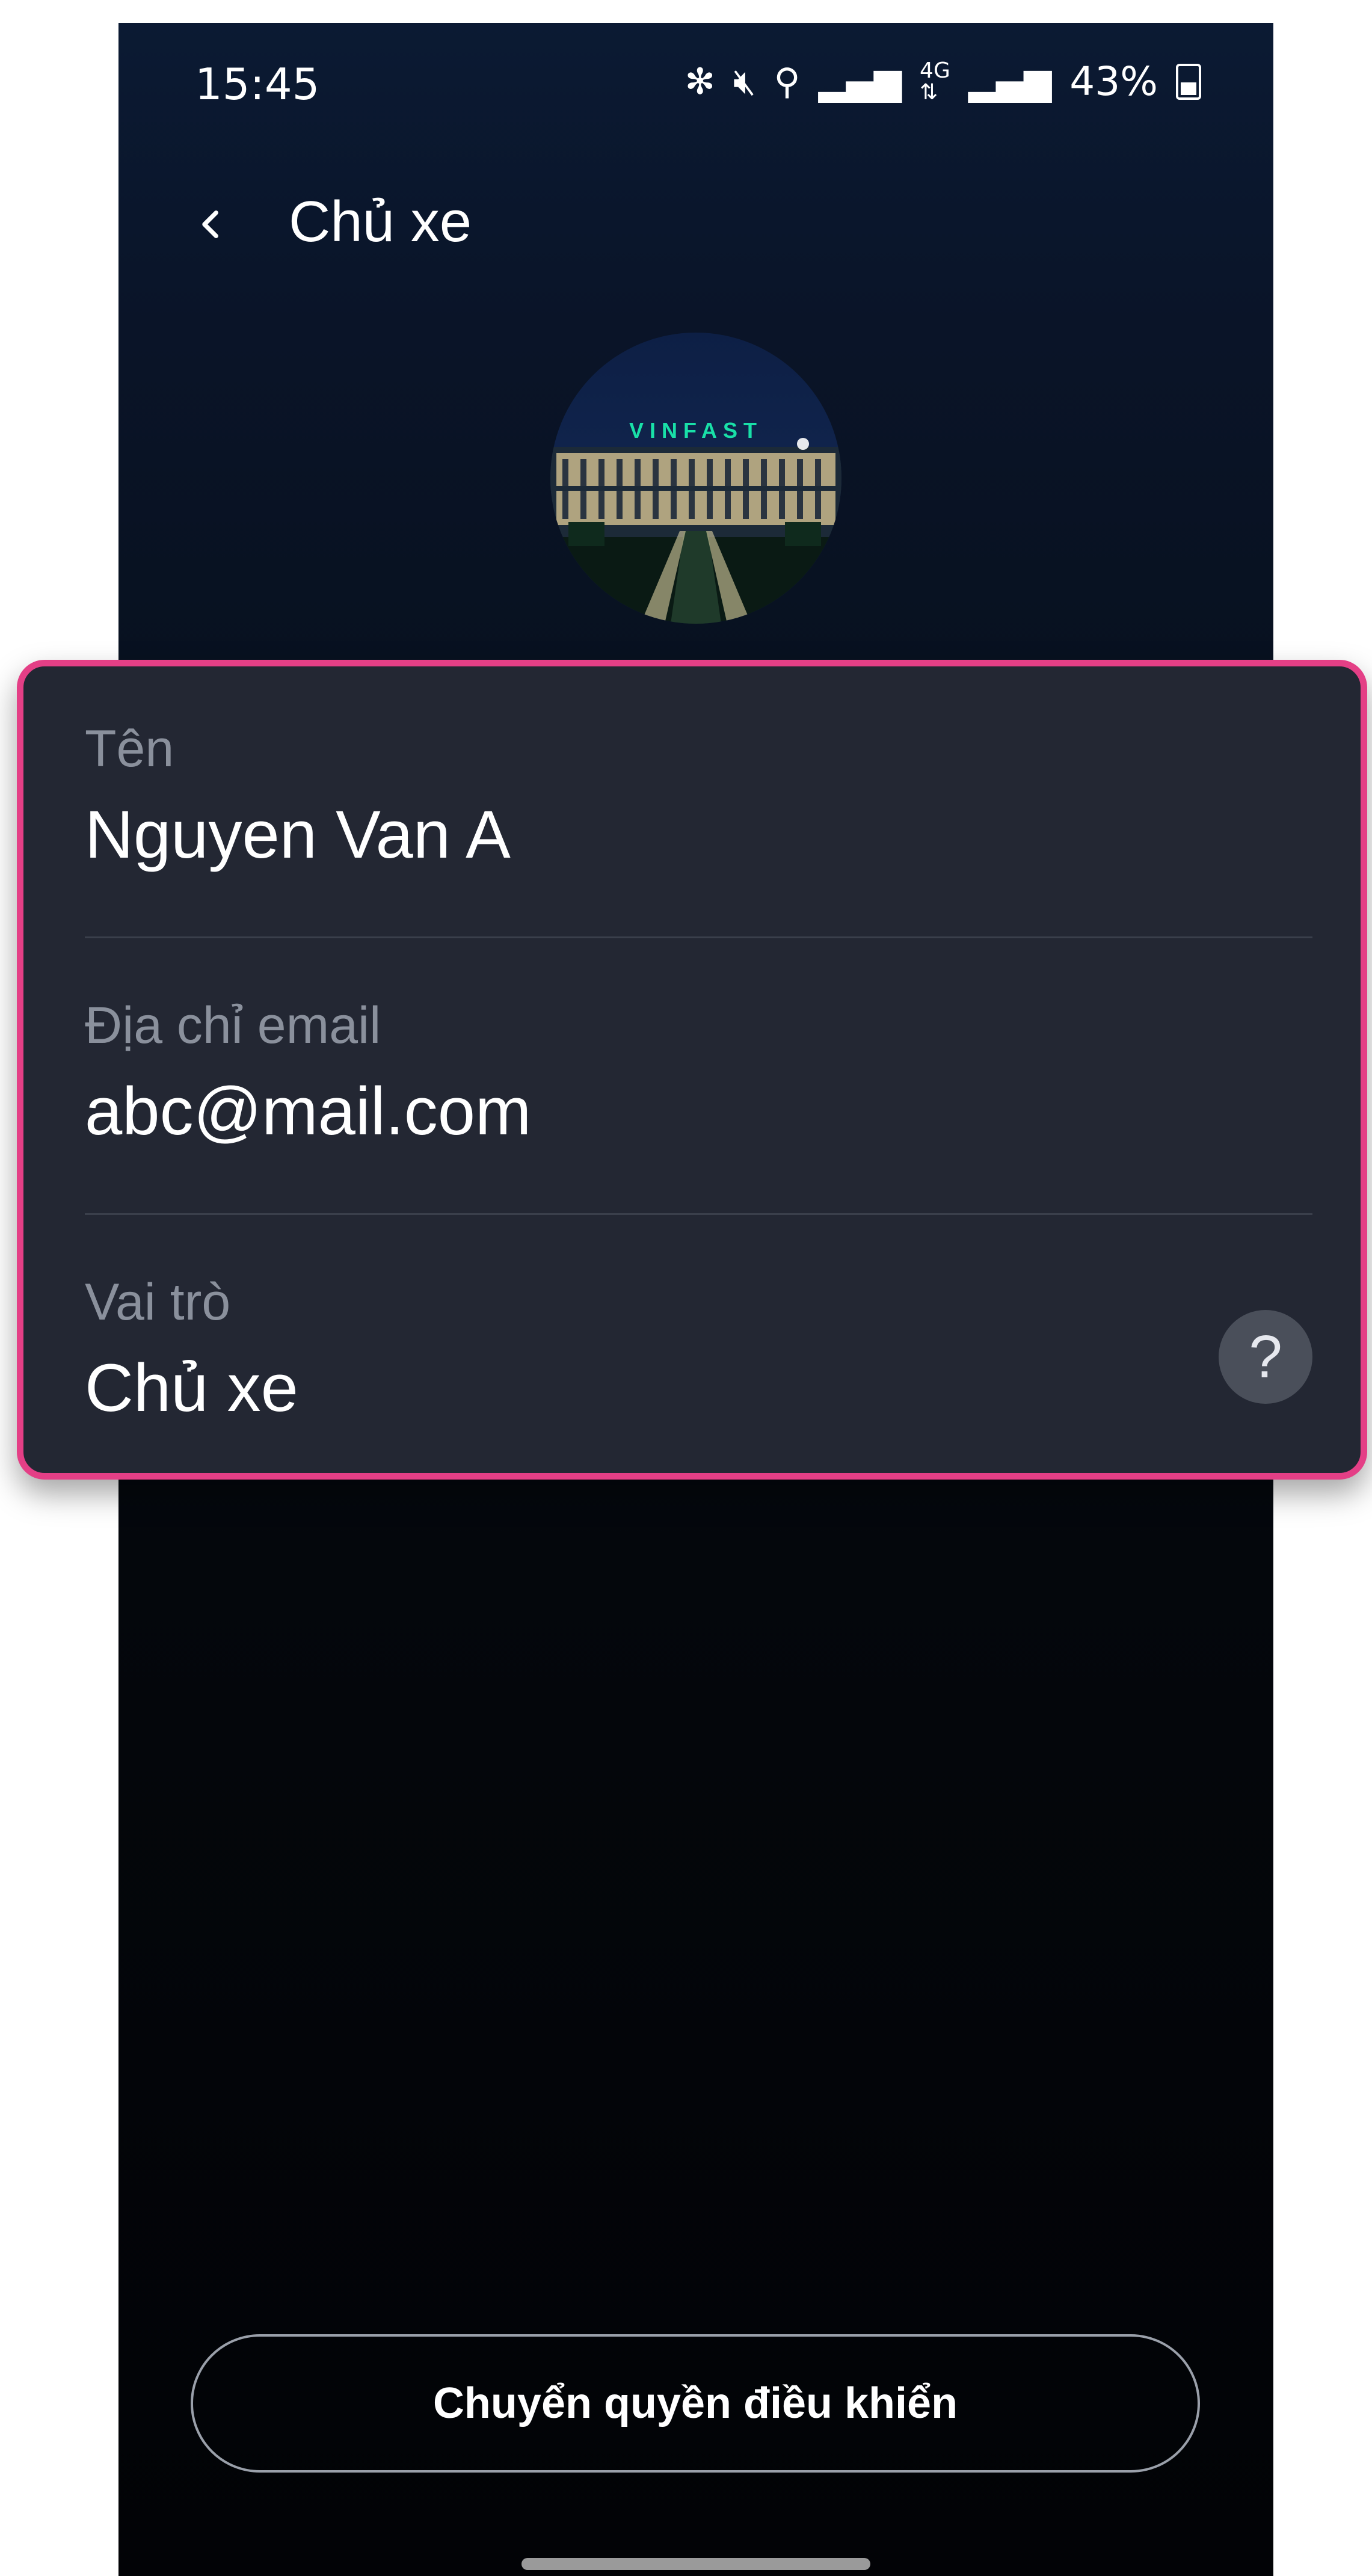 The height and width of the screenshot is (2576, 1372). Describe the element at coordinates (233, 1025) in the screenshot. I see `email-label: Địa chỉ email` at that location.